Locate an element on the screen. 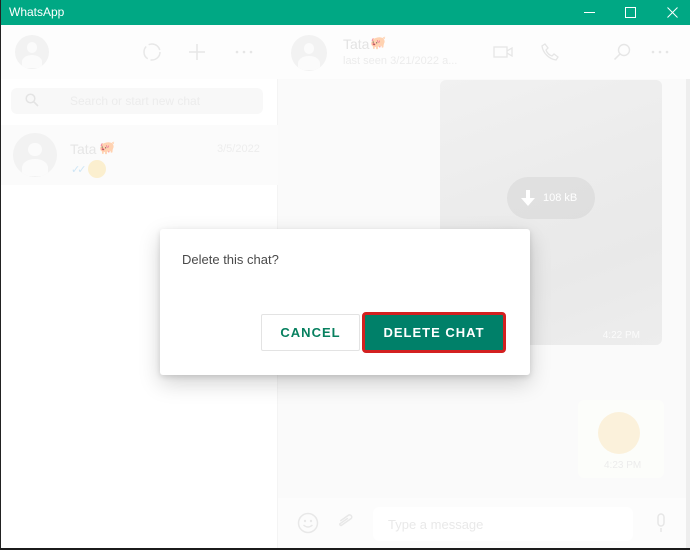 This screenshot has height=550, width=690. new-chat-icon is located at coordinates (197, 52).